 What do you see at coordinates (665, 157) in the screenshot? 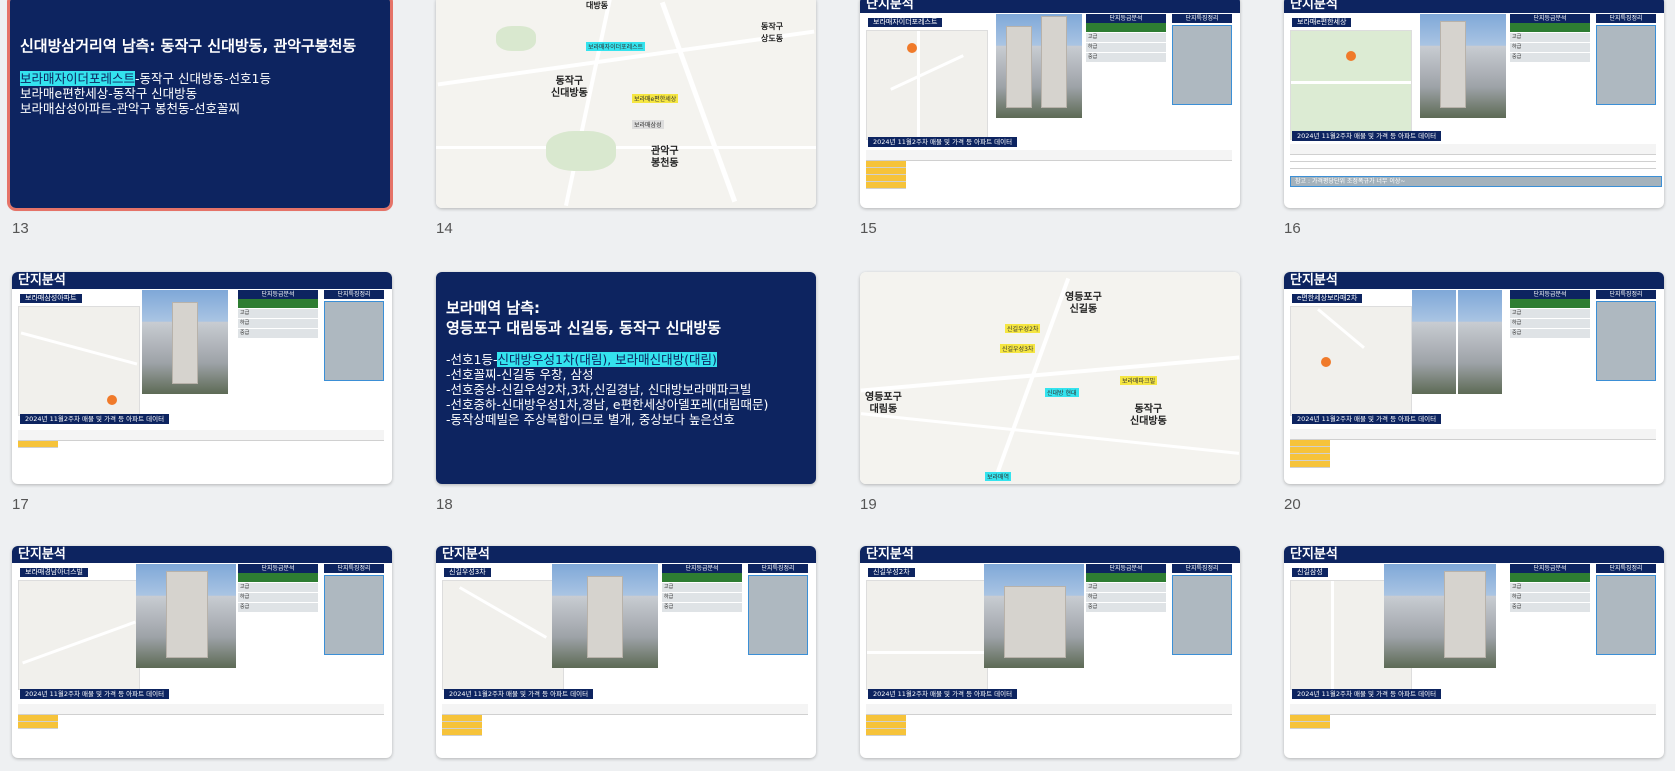
I see `map-label: 관악구 봉천동` at bounding box center [665, 157].